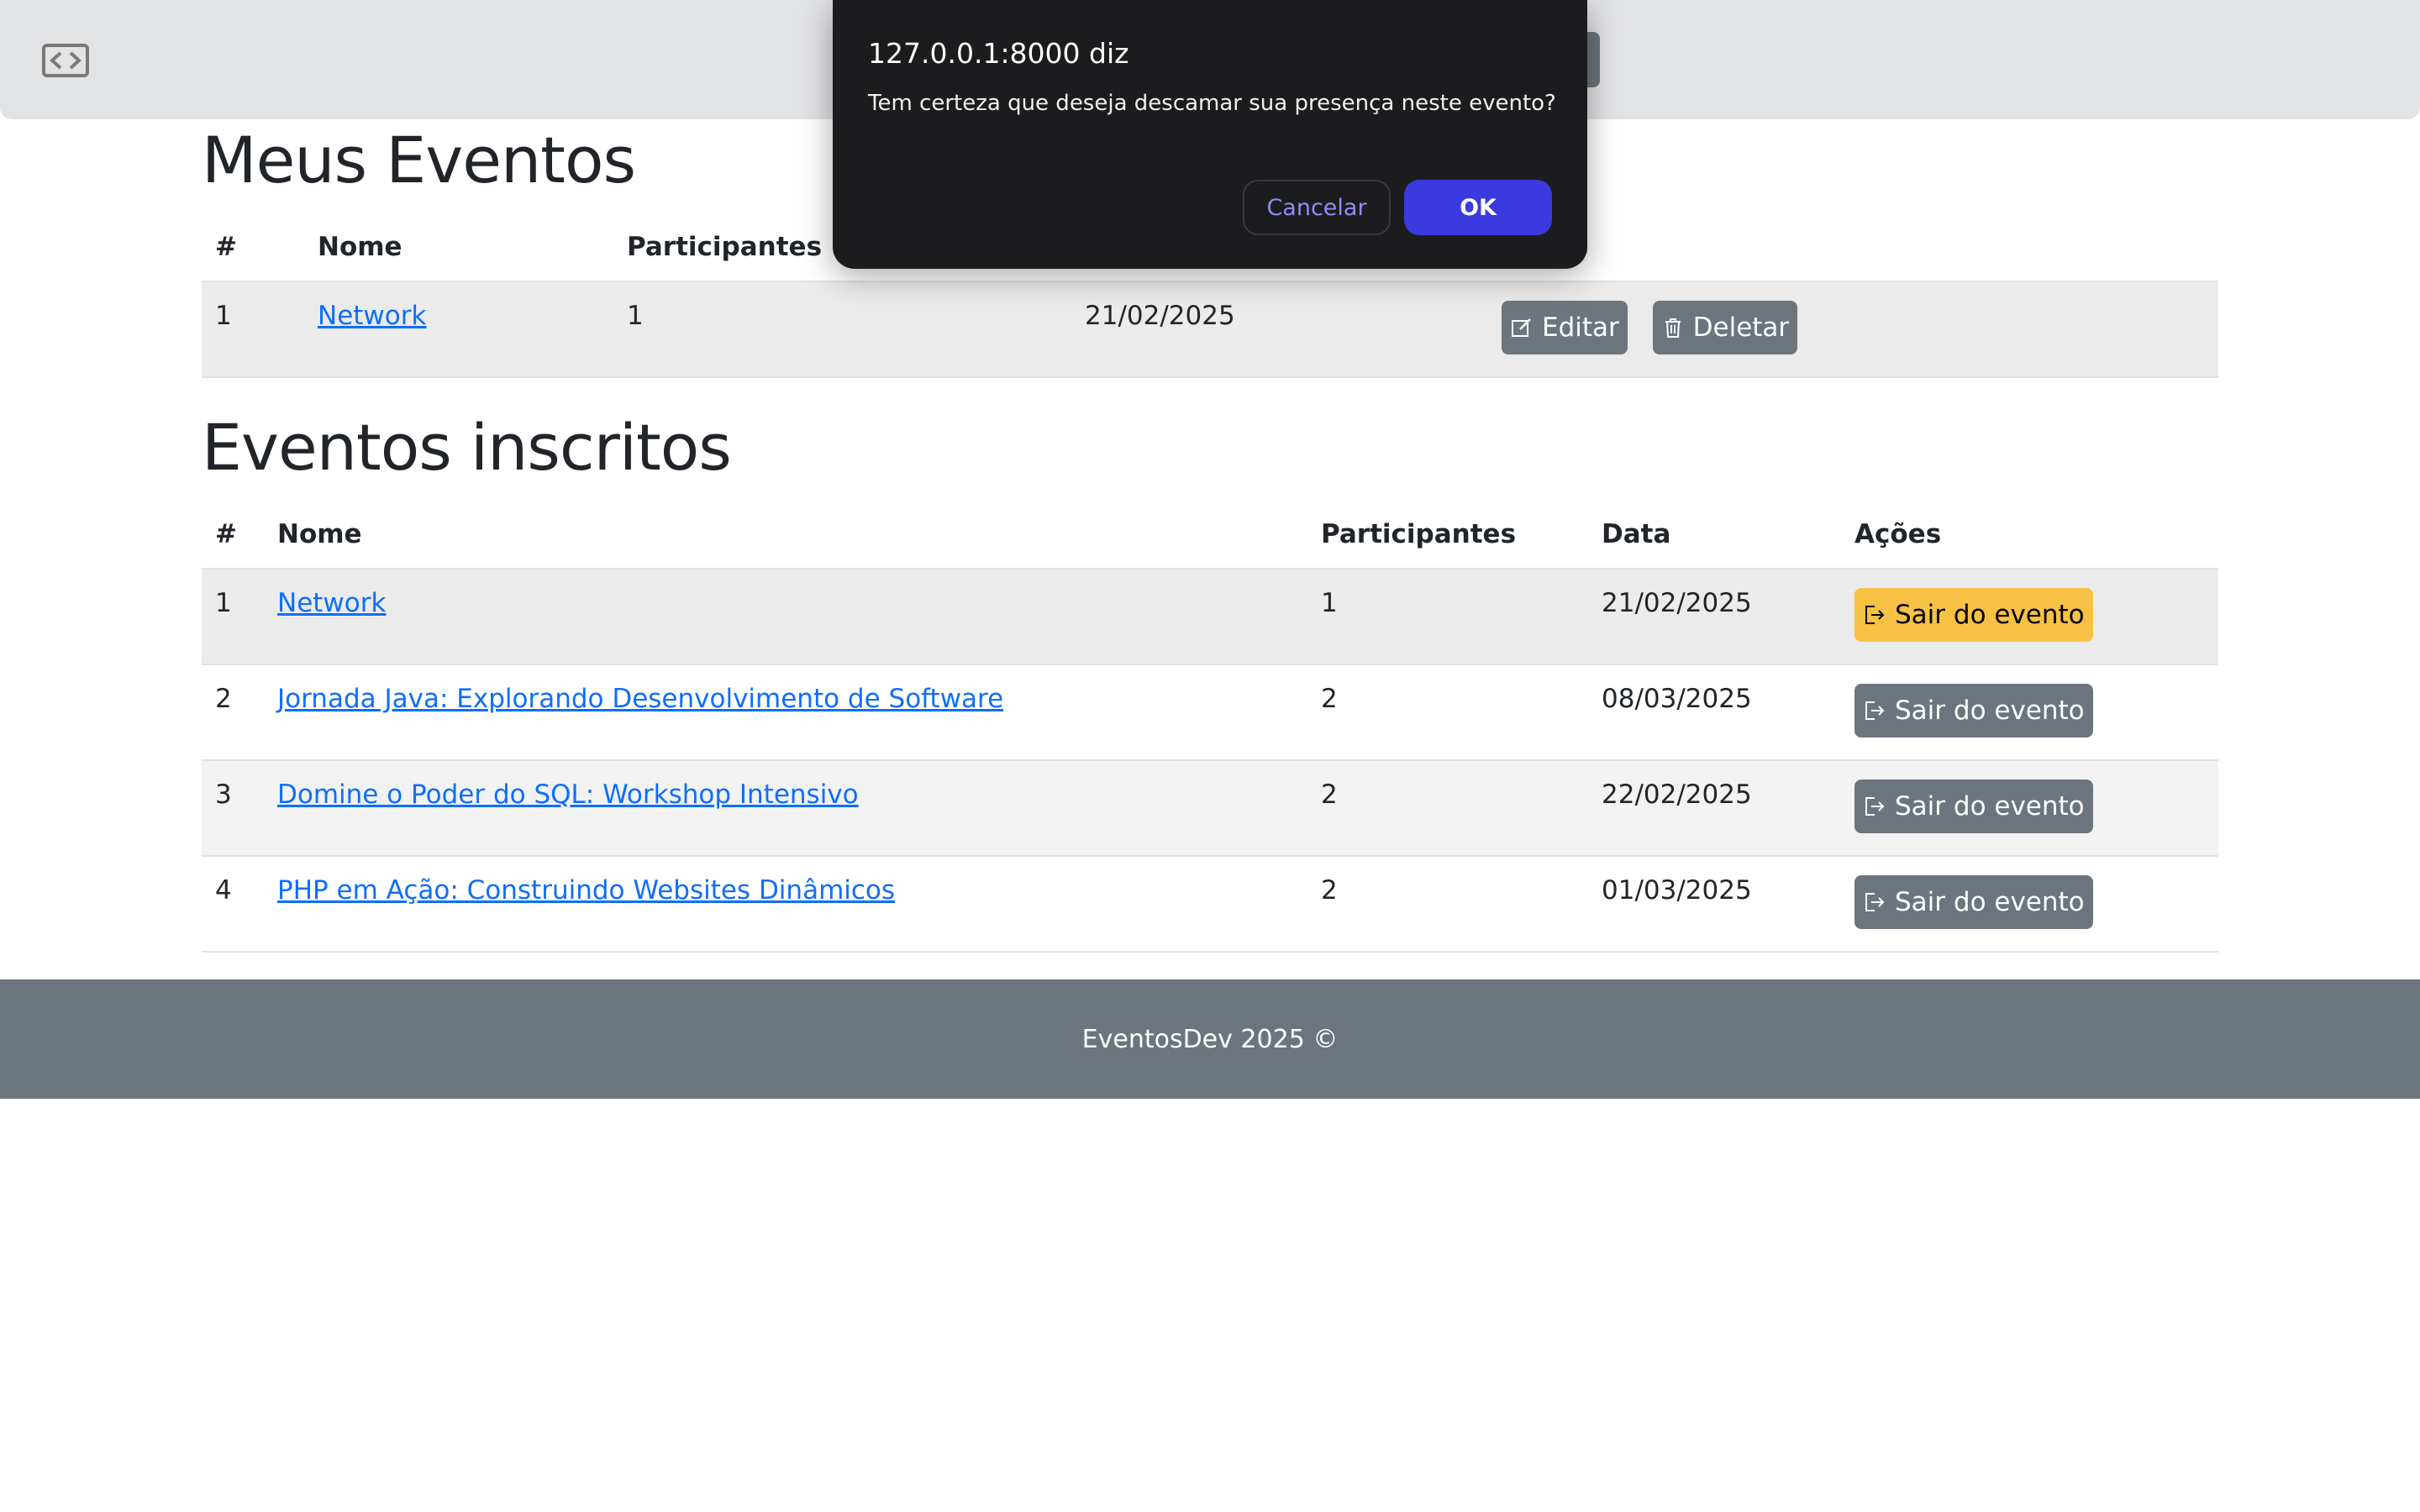 The image size is (2420, 1512). What do you see at coordinates (467, 447) in the screenshot?
I see `eventos-inscritos-title: Eventos inscritos` at bounding box center [467, 447].